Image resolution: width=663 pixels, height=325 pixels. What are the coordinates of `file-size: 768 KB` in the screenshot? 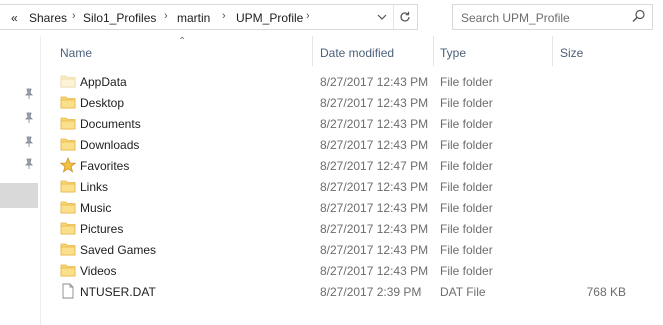 It's located at (606, 292).